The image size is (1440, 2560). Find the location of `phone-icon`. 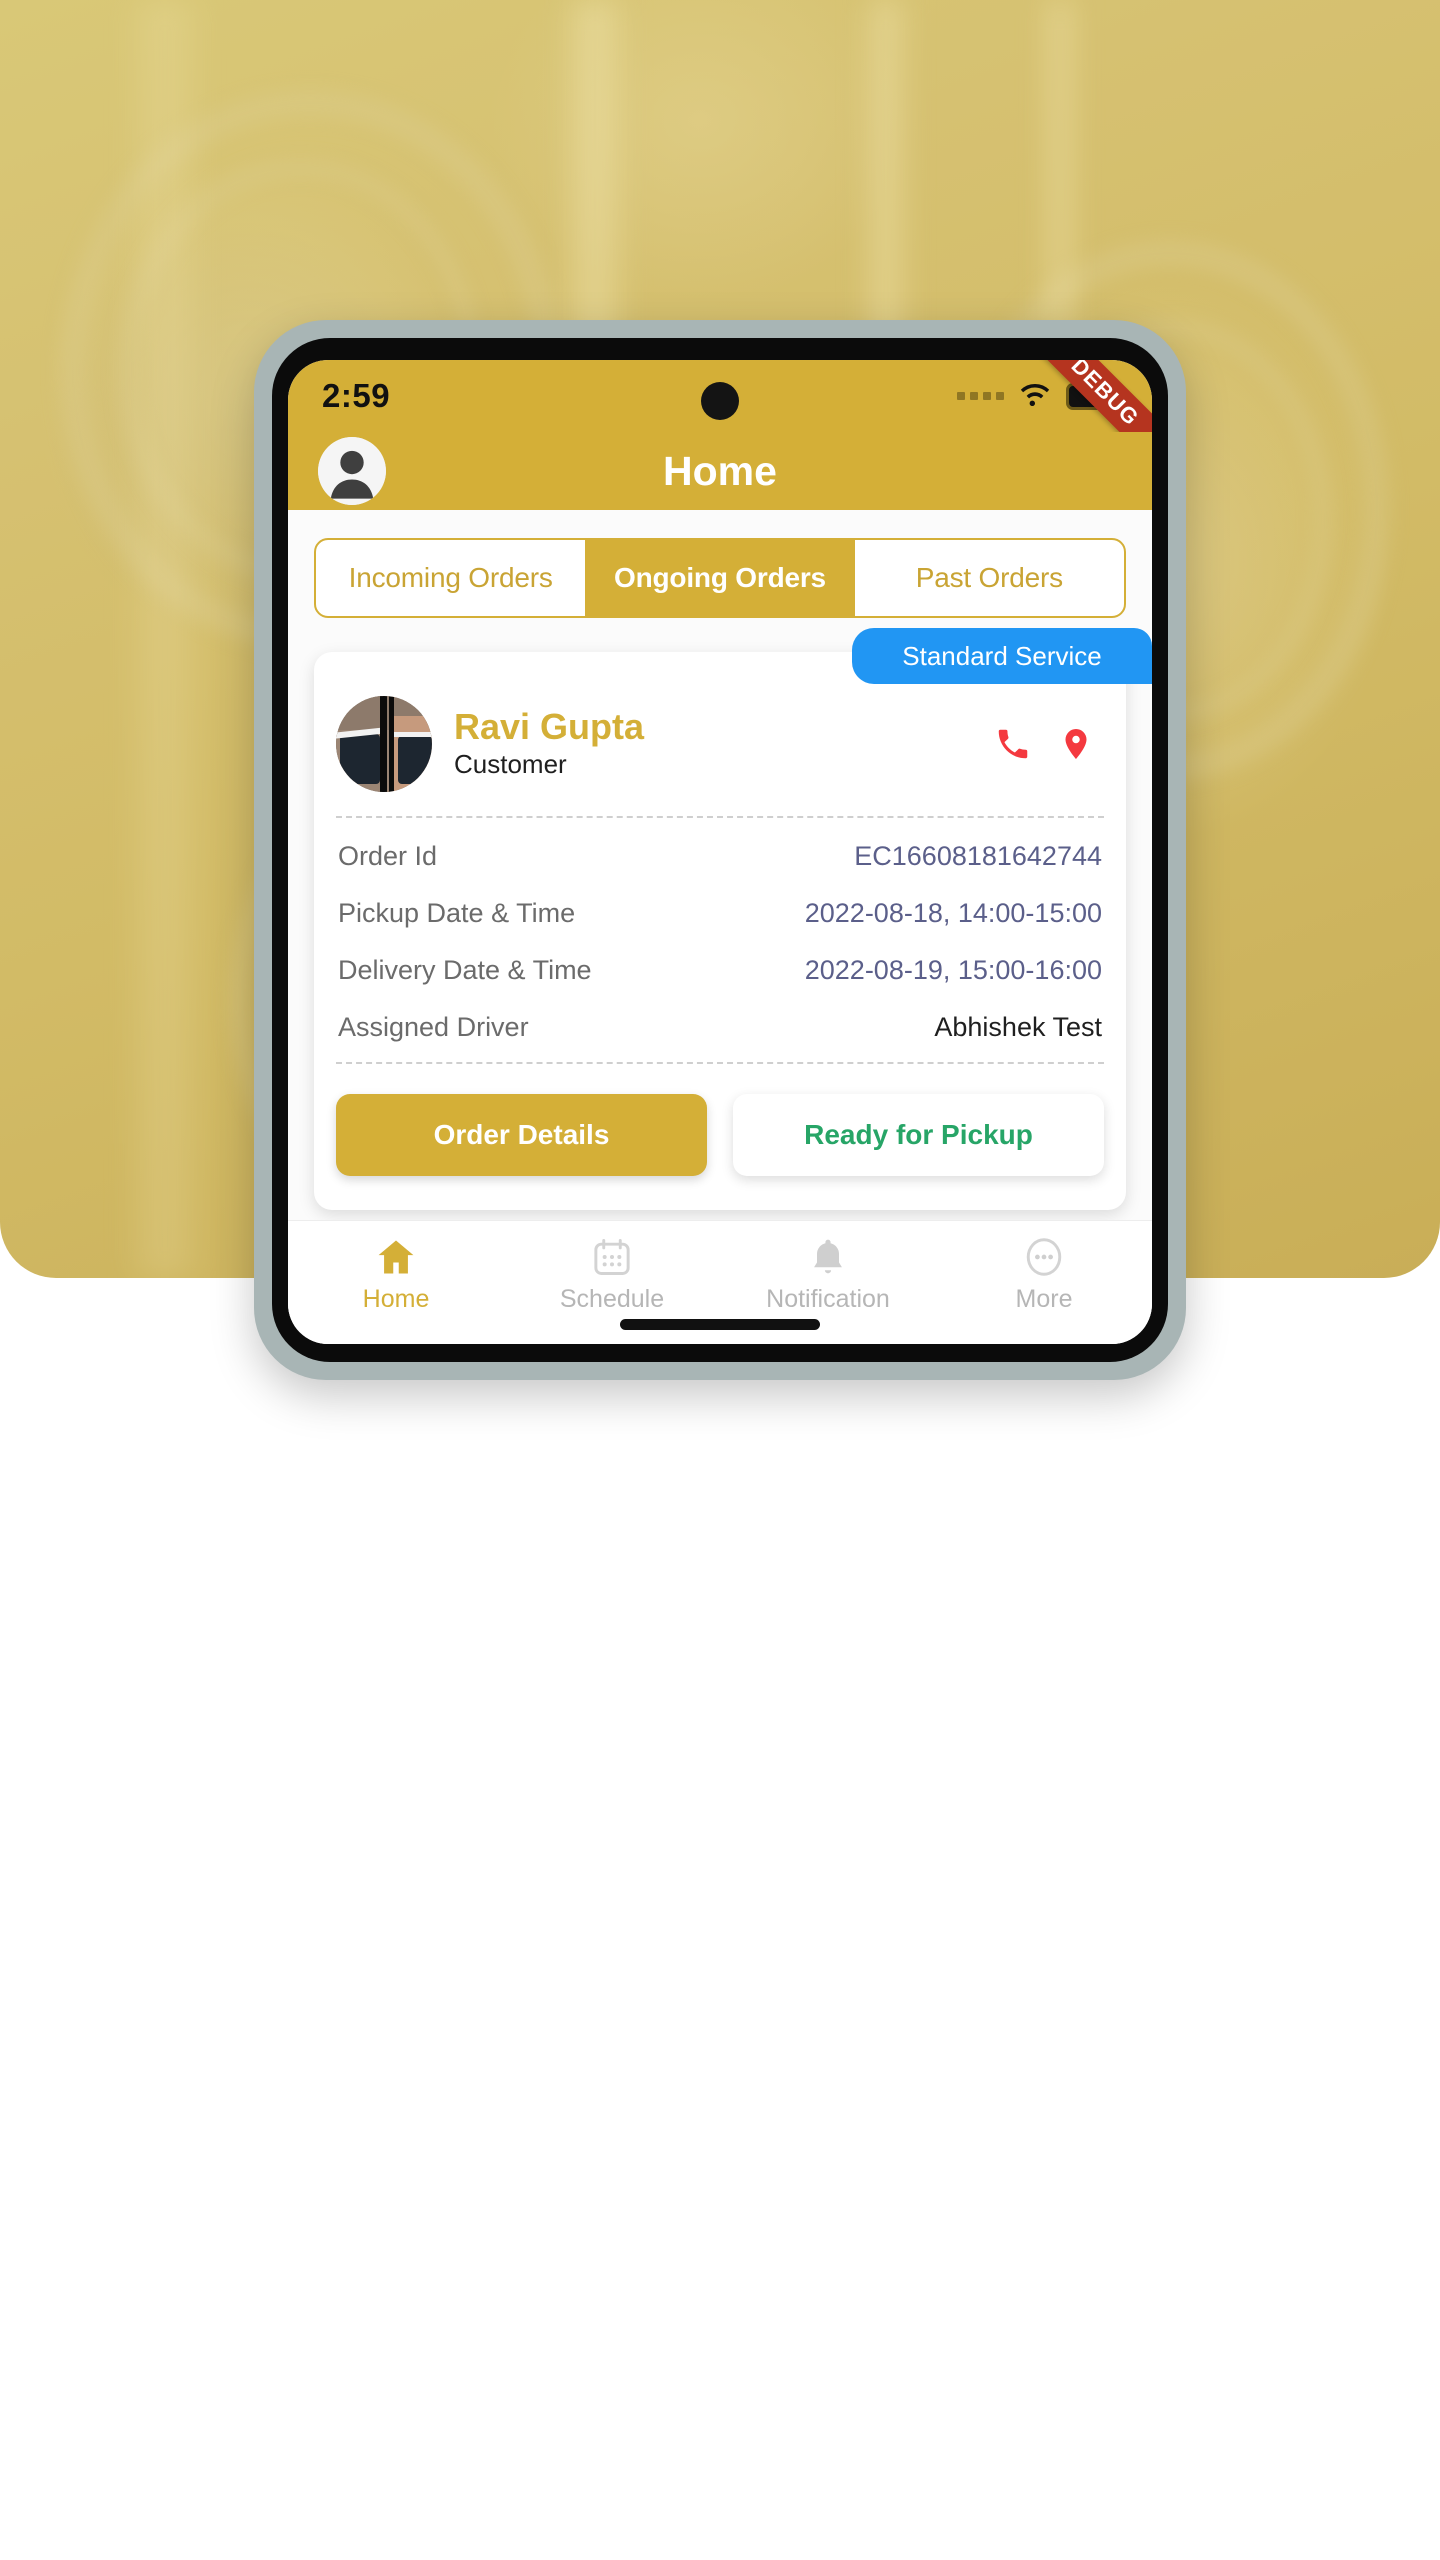

phone-icon is located at coordinates (1013, 744).